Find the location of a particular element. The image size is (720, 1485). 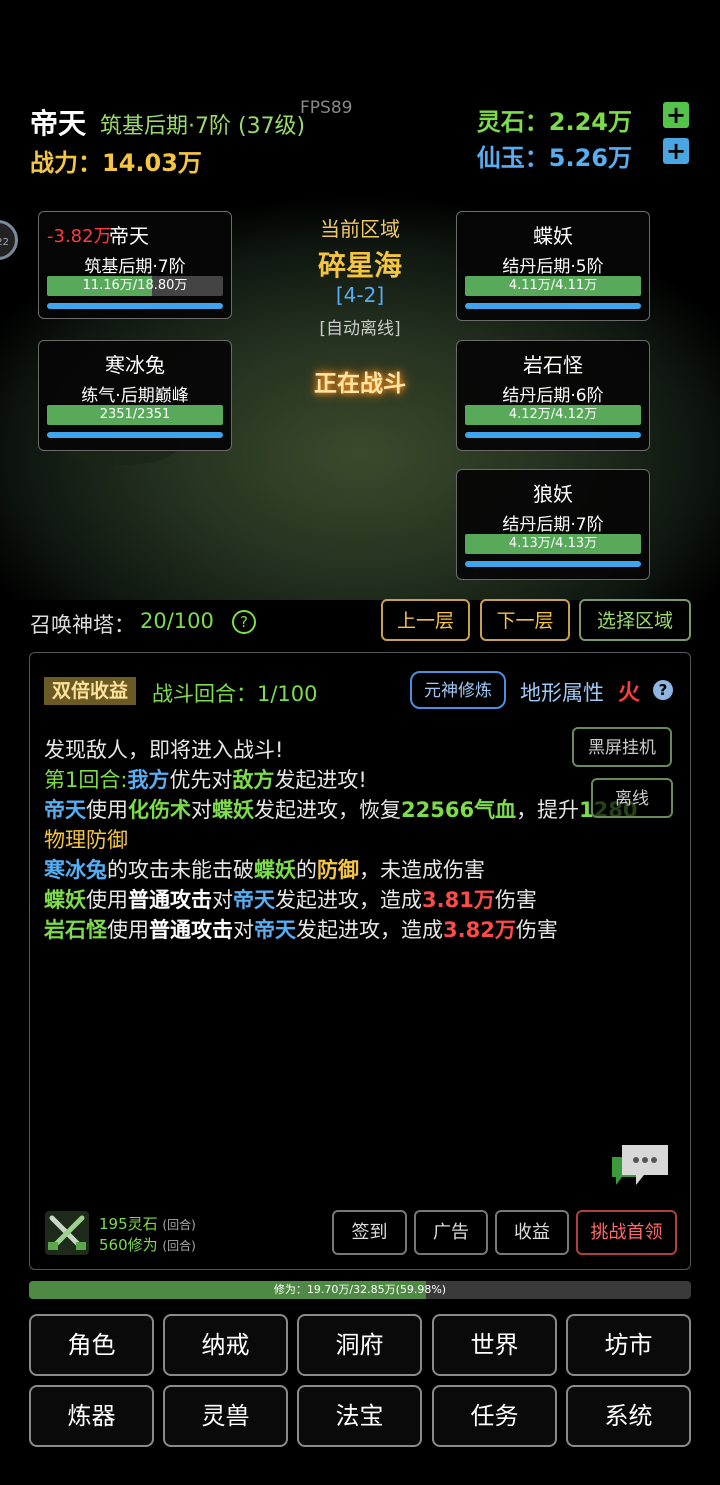

nav-system-button: 系统 is located at coordinates (628, 1416).